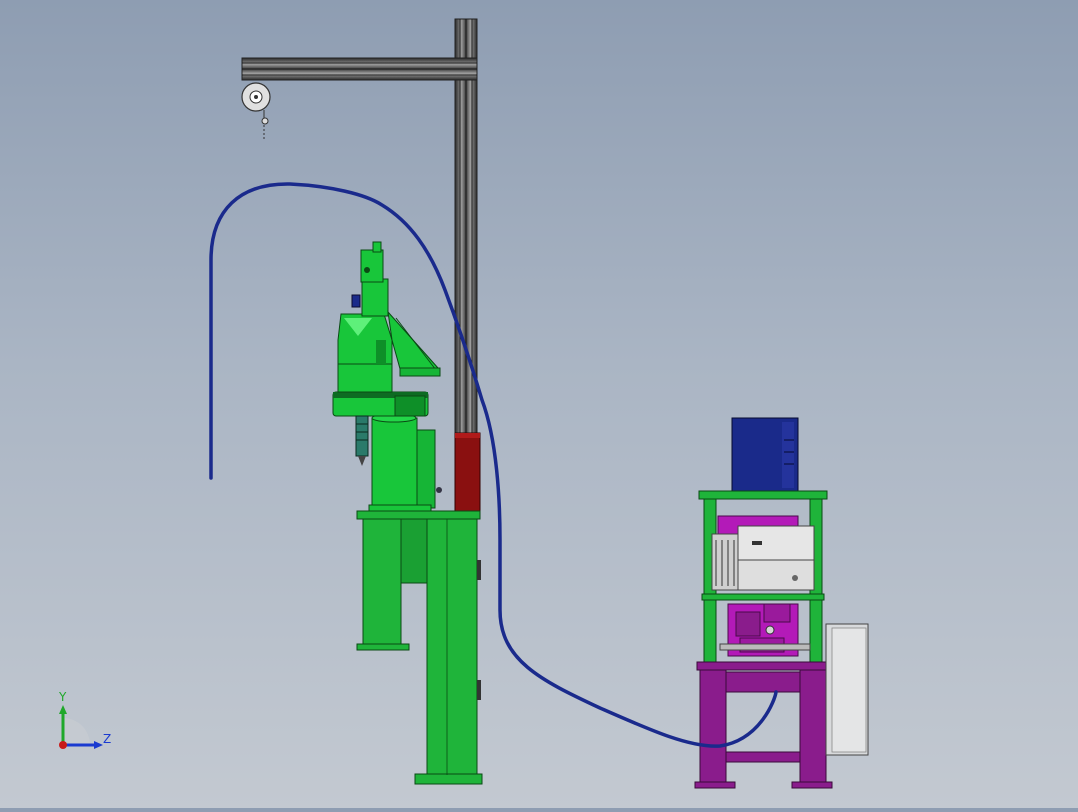 Image resolution: width=1078 pixels, height=812 pixels. Describe the element at coordinates (781, 603) in the screenshot. I see `cabinet-icon` at that location.